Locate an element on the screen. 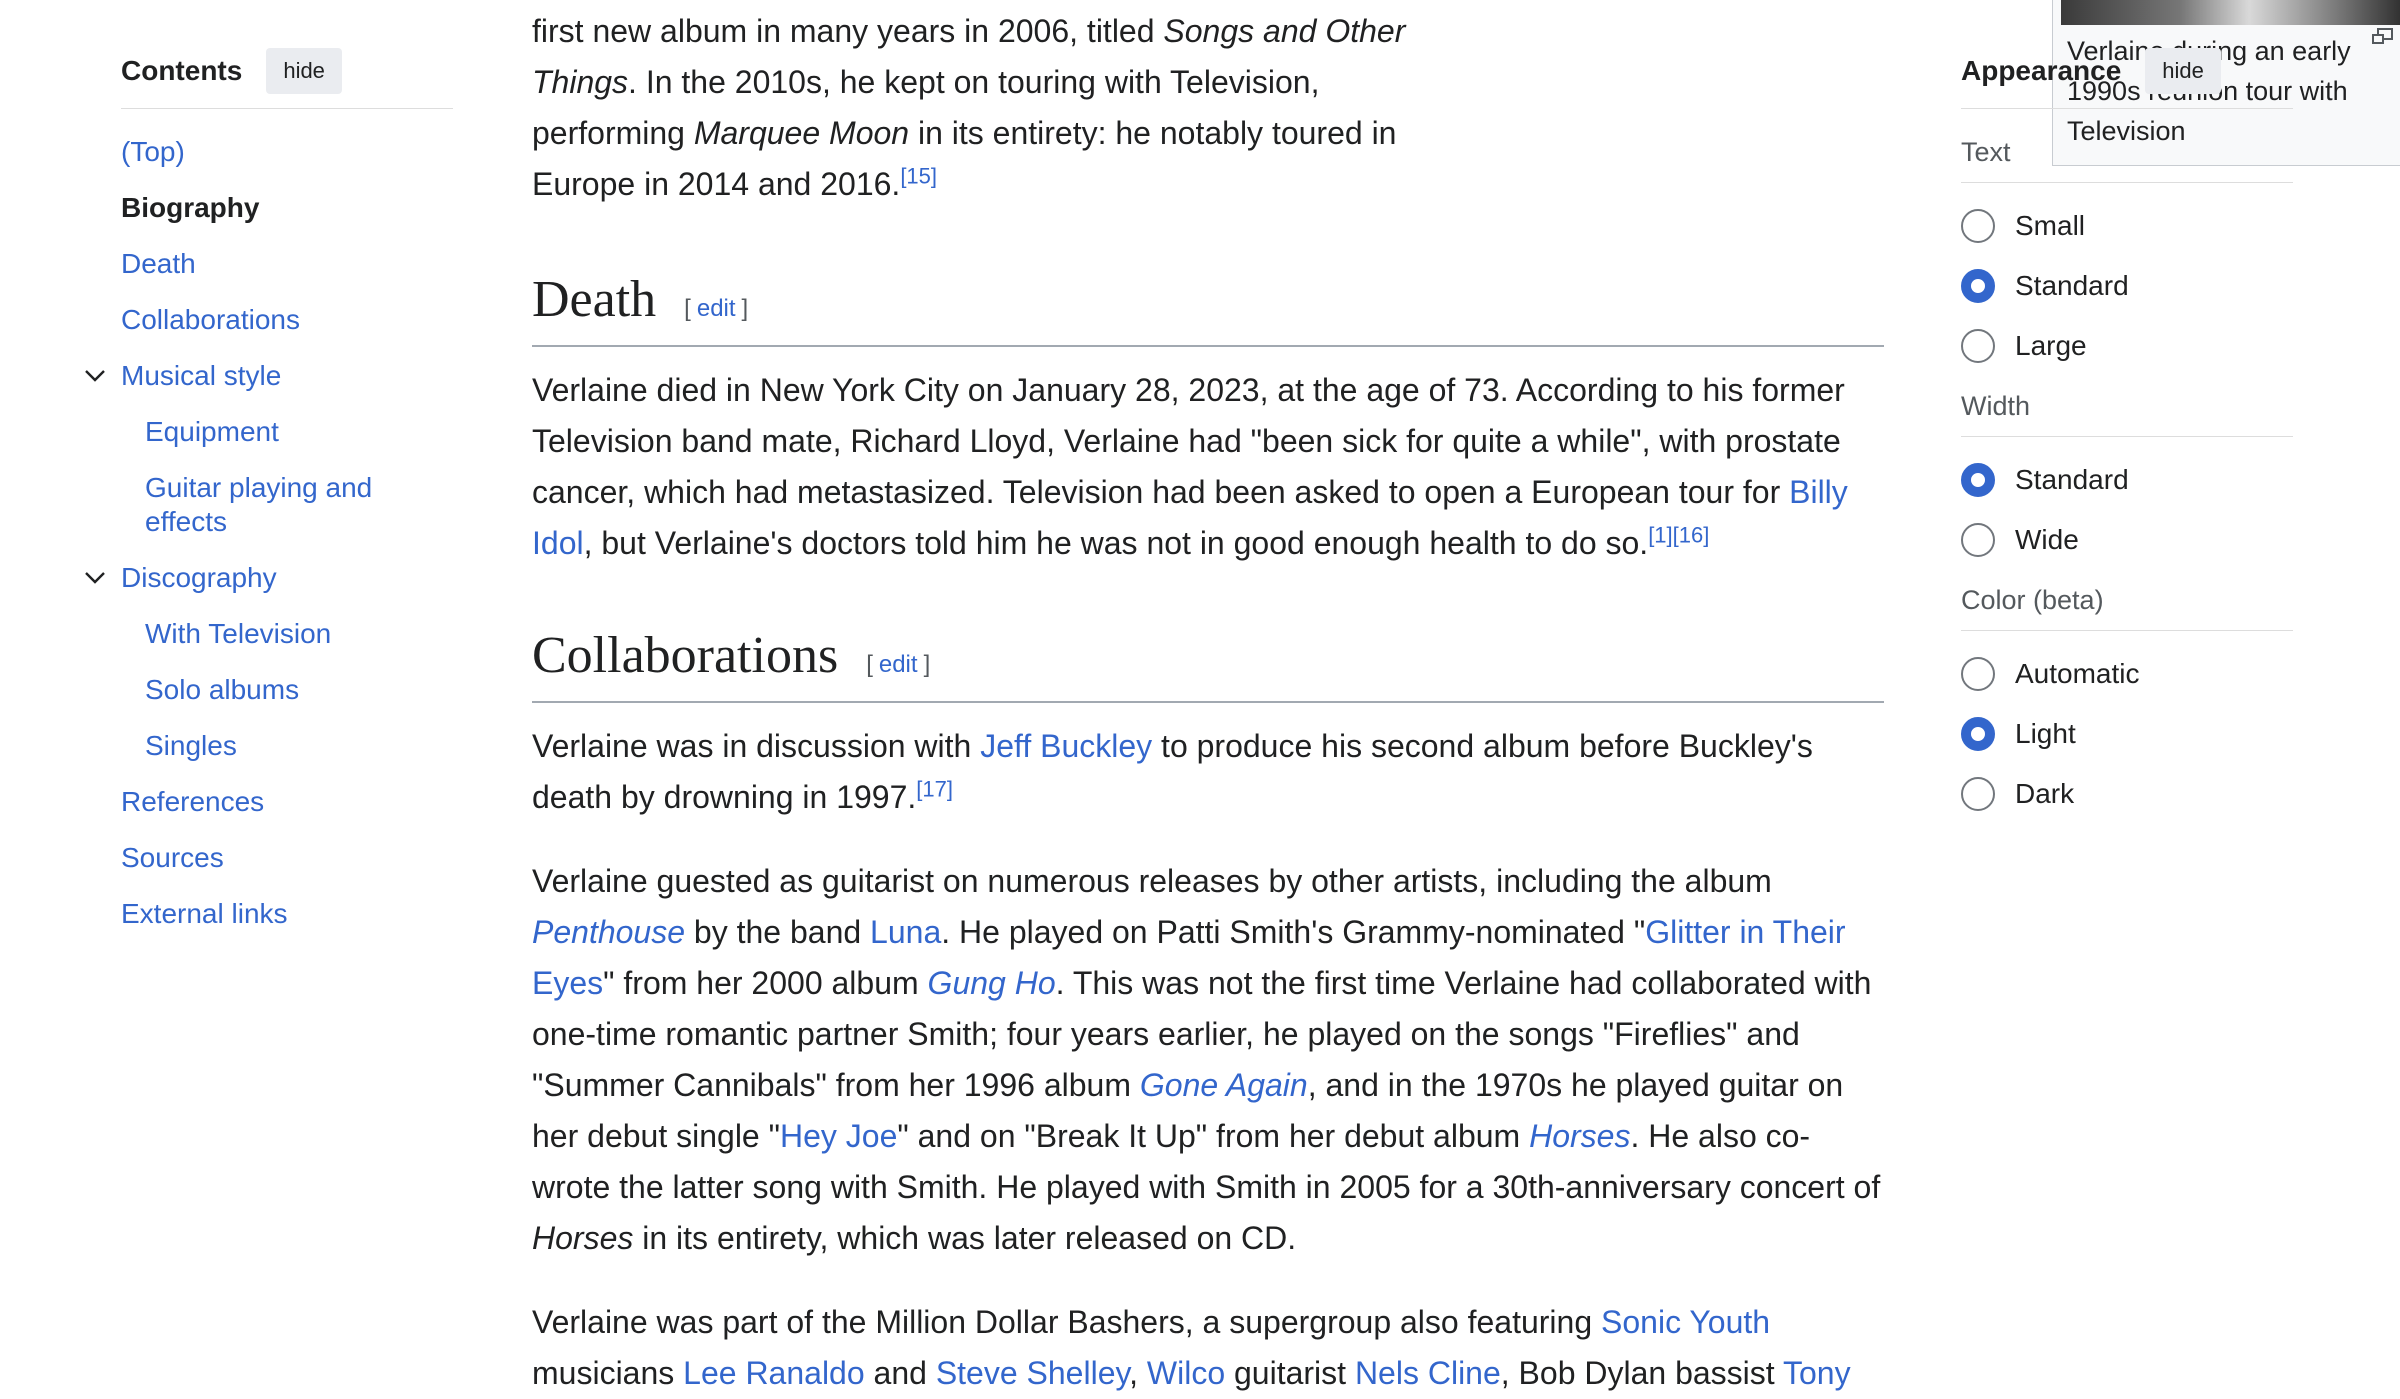 Image resolution: width=2400 pixels, height=1399 pixels. link-steve-shelley: Steve Shelley is located at coordinates (1032, 1373).